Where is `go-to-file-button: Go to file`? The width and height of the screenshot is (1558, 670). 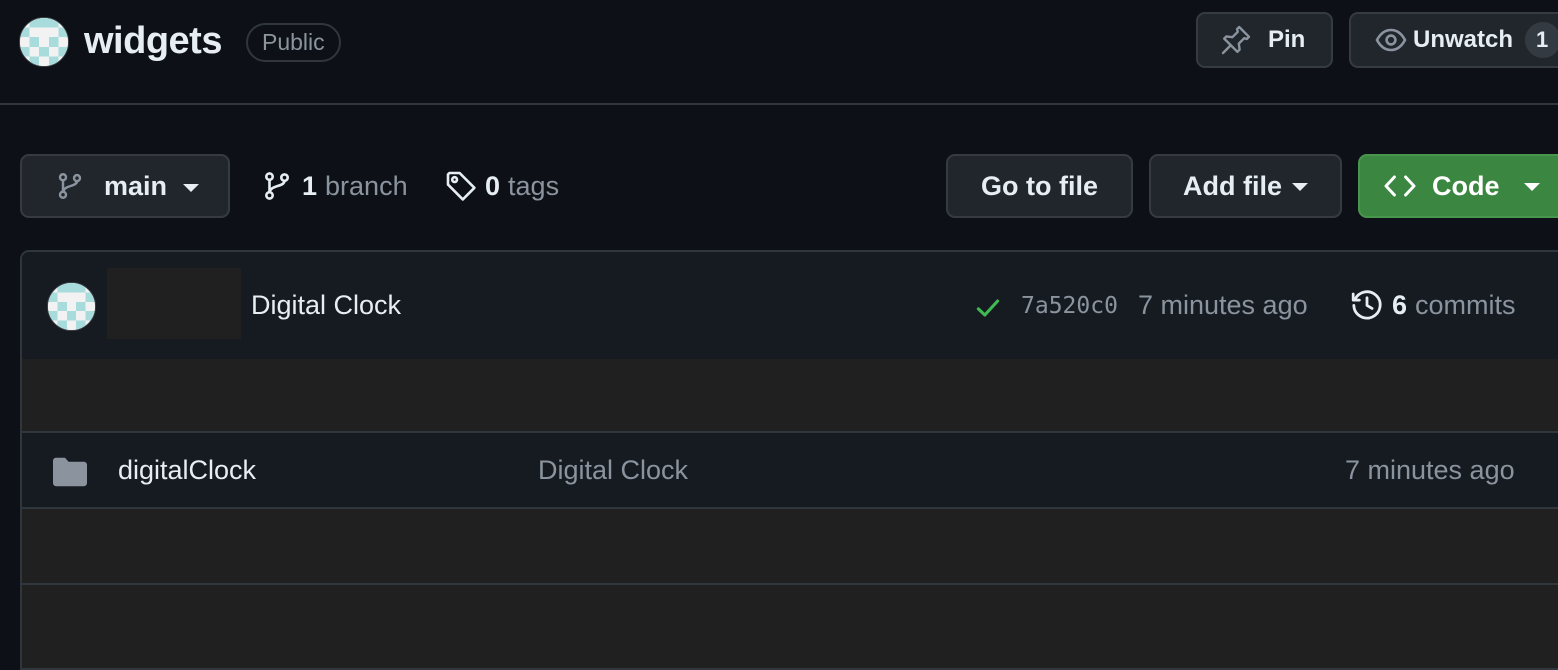
go-to-file-button: Go to file is located at coordinates (1039, 186).